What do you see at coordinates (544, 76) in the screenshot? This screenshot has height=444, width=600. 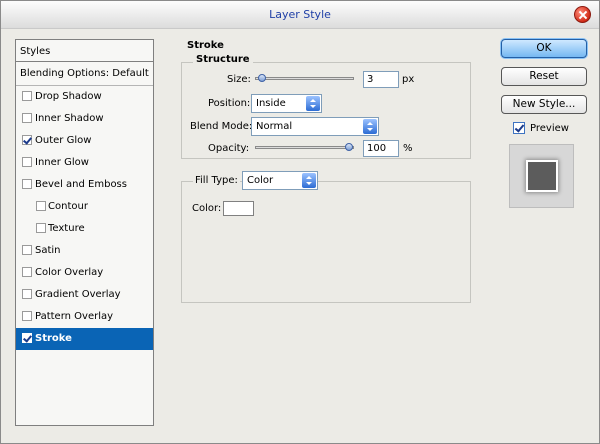 I see `reset-button: Reset` at bounding box center [544, 76].